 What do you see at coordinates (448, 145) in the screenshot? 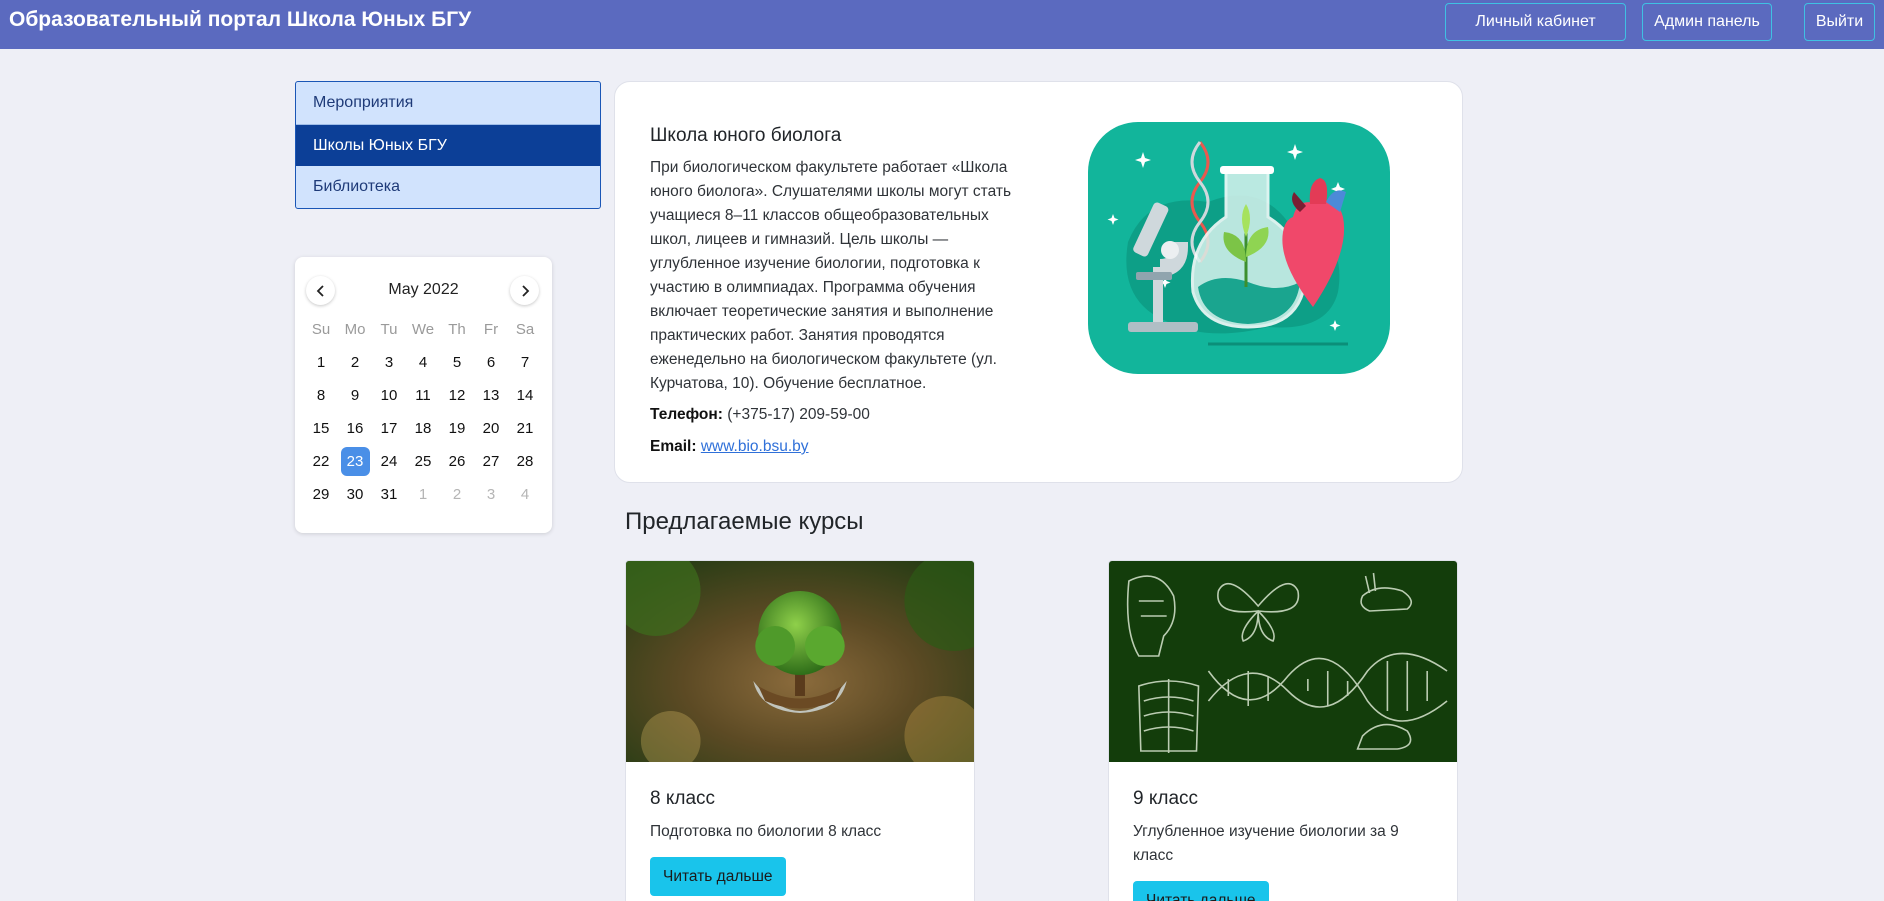
I see `menu-item-bsu-schools: Школы Юных БГУ` at bounding box center [448, 145].